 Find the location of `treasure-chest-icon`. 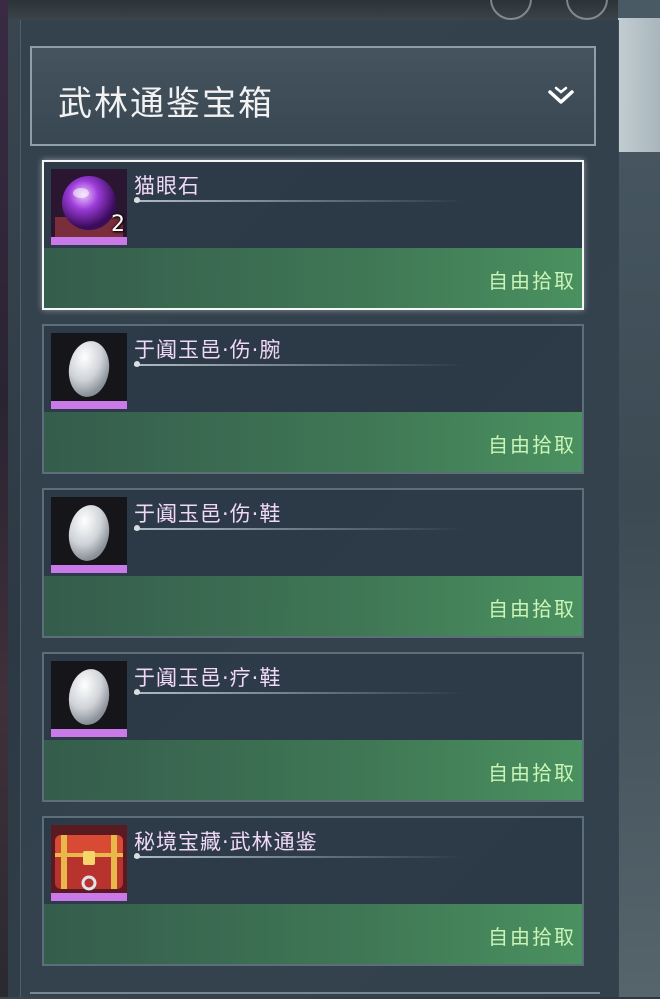

treasure-chest-icon is located at coordinates (89, 863).